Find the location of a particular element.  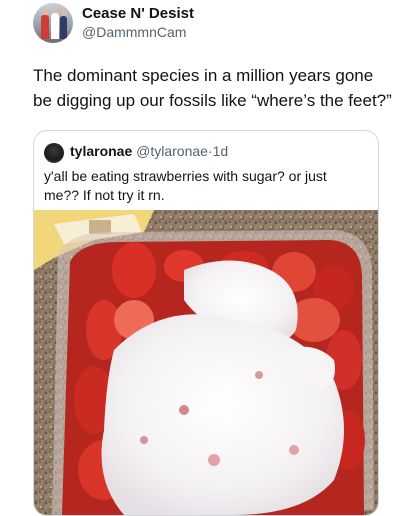

quoted-tweet-age: 1d is located at coordinates (220, 151).